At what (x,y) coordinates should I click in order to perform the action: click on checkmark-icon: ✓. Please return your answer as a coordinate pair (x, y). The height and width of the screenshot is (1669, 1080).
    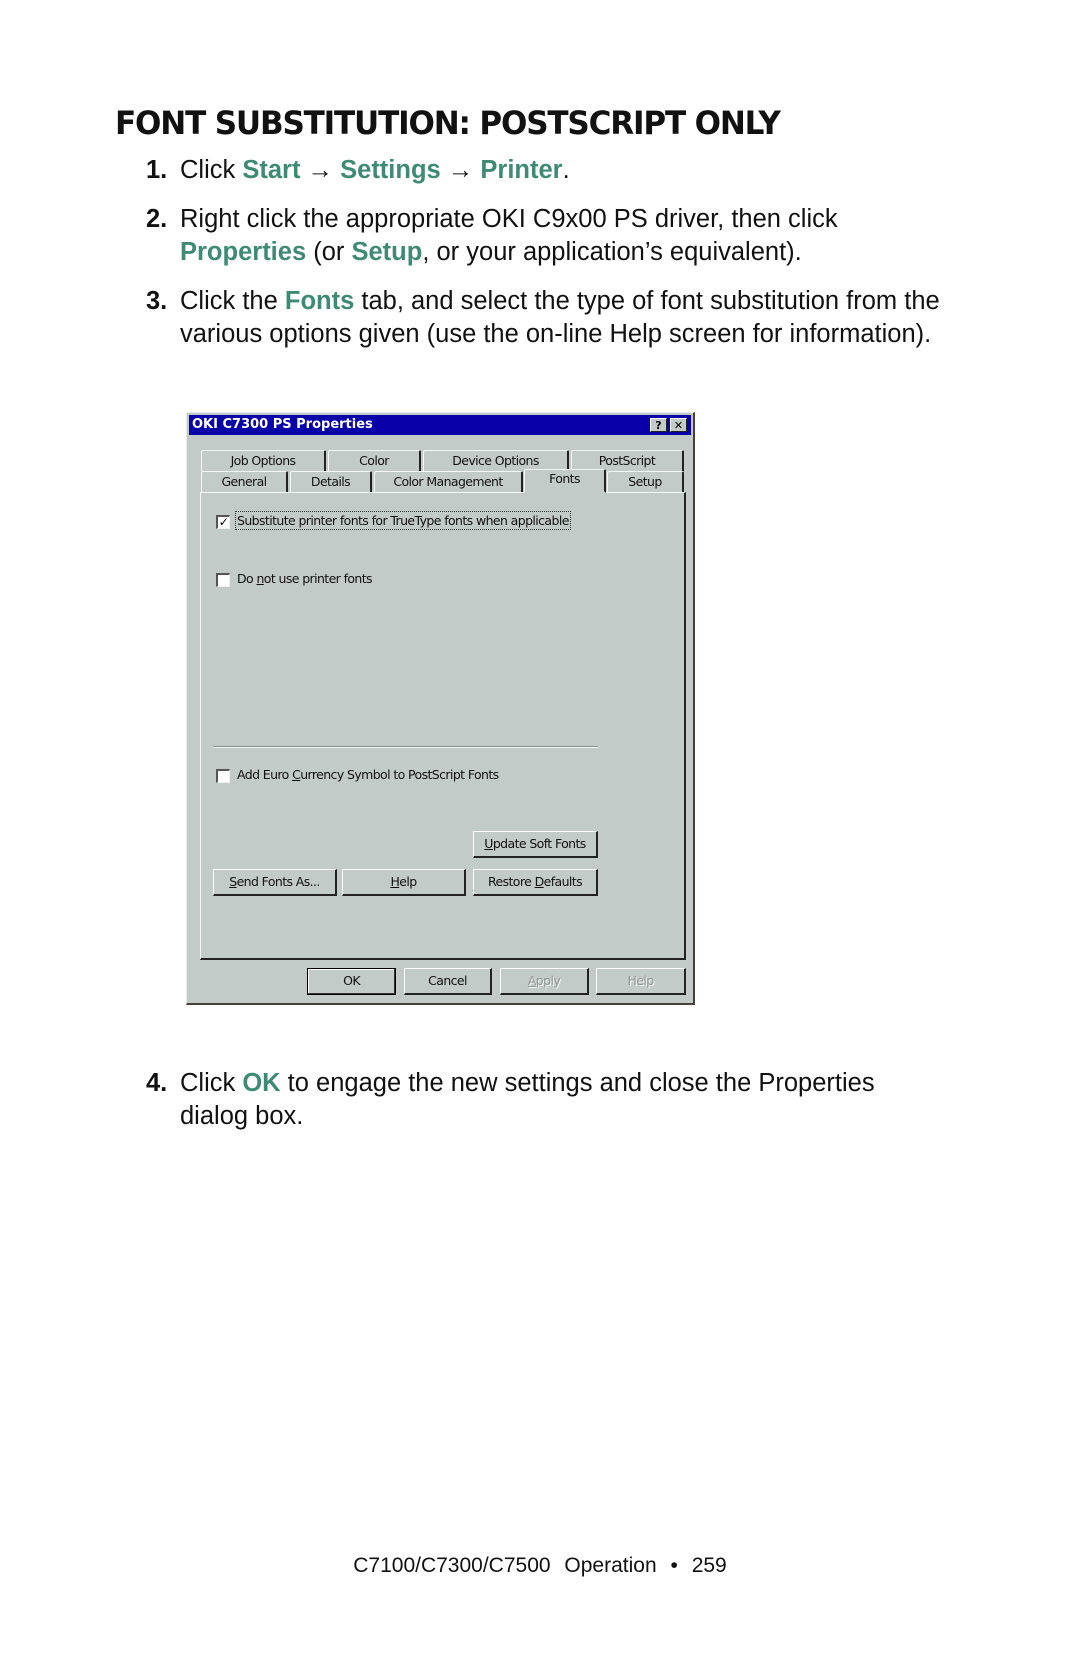
    Looking at the image, I should click on (223, 522).